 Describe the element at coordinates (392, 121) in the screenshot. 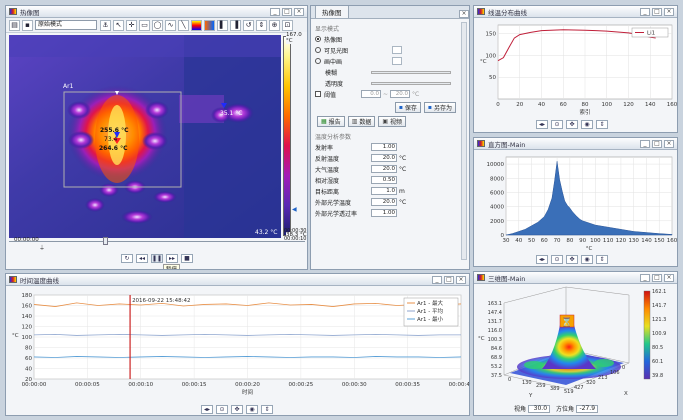

I see `video-button: ▣ 视频` at that location.